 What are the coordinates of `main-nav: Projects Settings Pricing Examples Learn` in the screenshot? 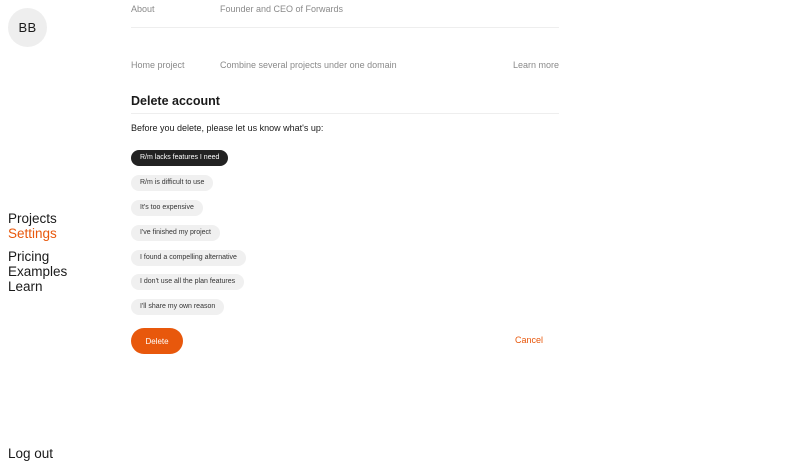 It's located at (37, 252).